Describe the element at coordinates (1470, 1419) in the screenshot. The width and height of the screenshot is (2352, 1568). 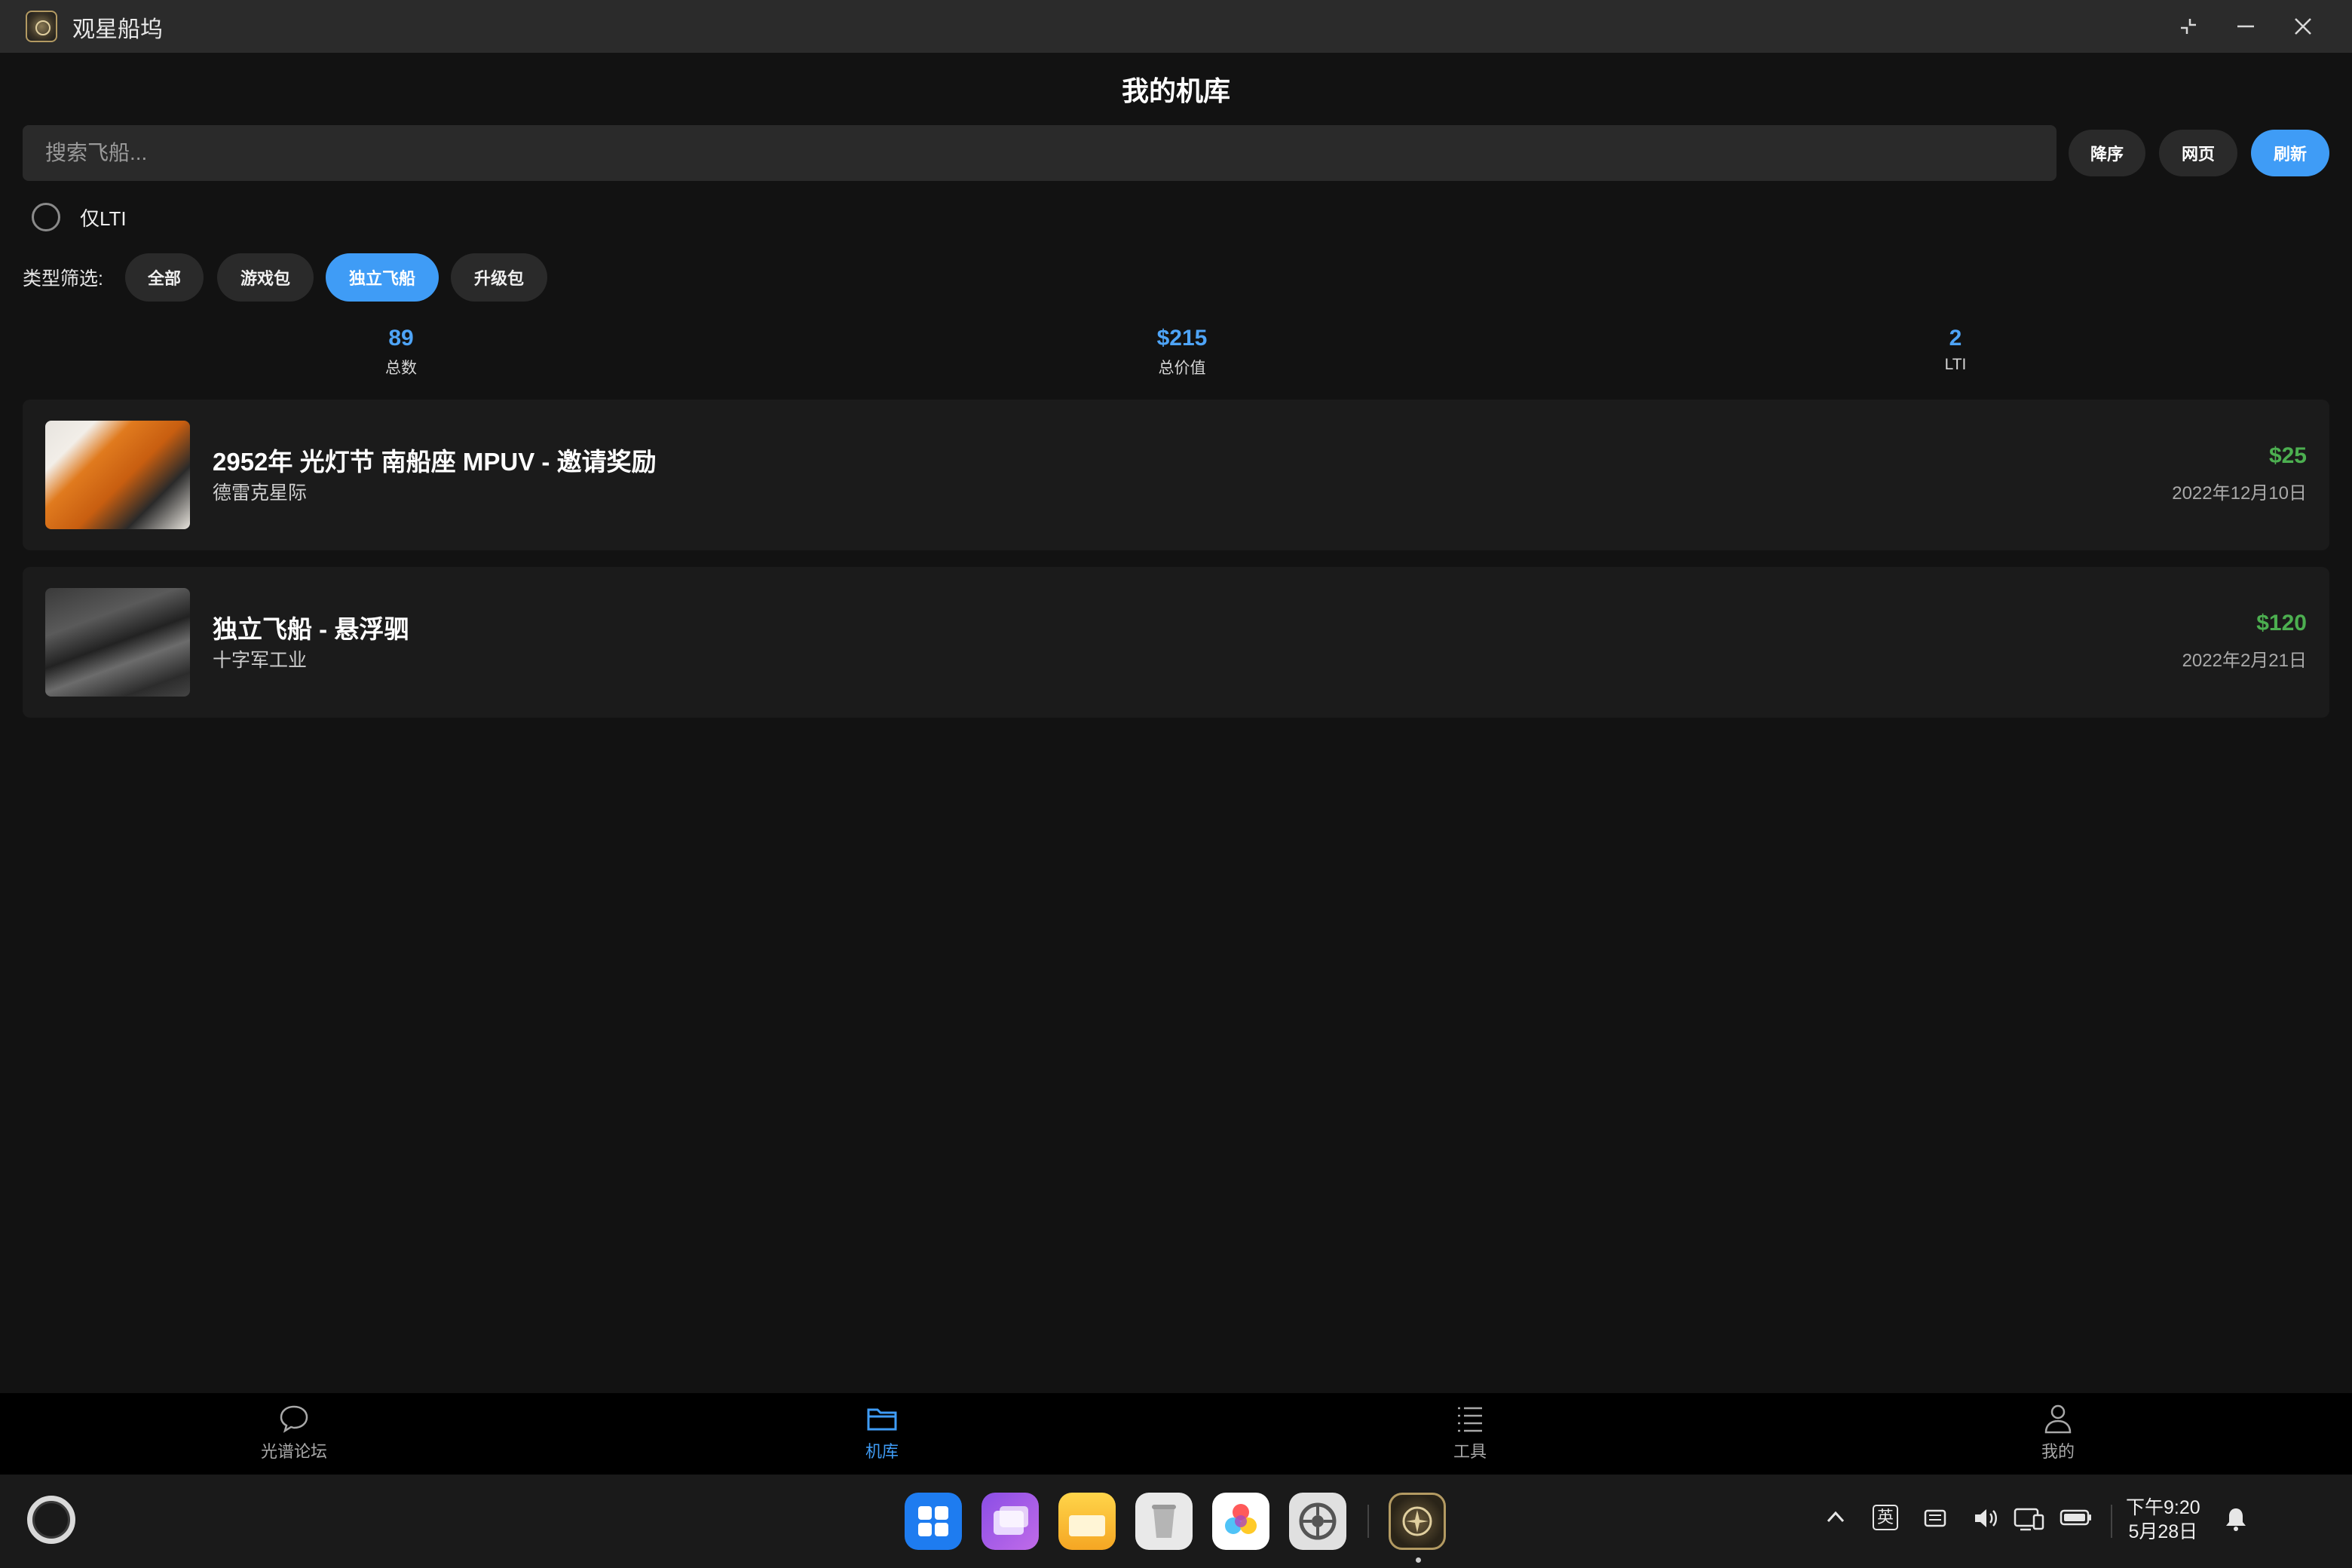
I see `list-icon` at that location.